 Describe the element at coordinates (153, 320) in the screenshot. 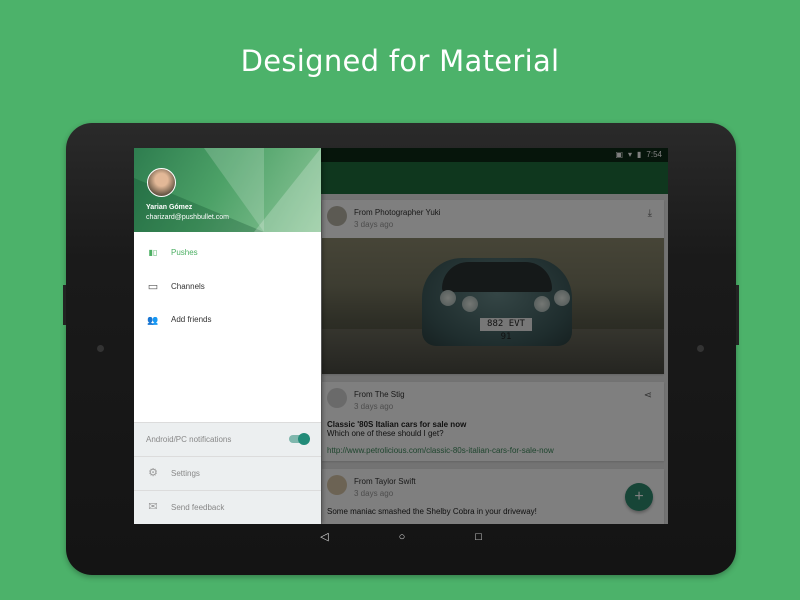

I see `people-icon: 👥` at that location.